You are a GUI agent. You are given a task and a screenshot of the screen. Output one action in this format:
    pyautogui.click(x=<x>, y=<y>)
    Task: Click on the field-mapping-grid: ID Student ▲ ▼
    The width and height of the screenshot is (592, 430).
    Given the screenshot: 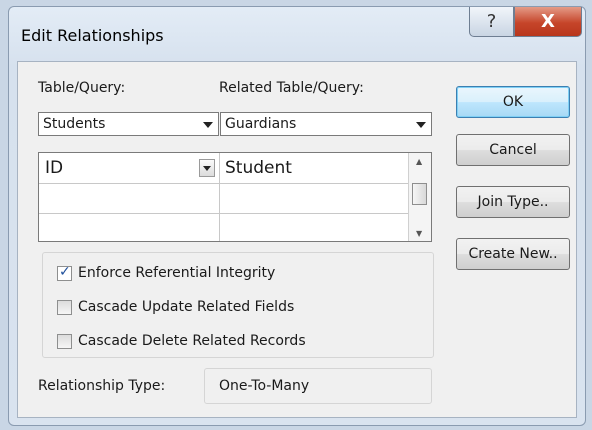 What is the action you would take?
    pyautogui.click(x=235, y=197)
    